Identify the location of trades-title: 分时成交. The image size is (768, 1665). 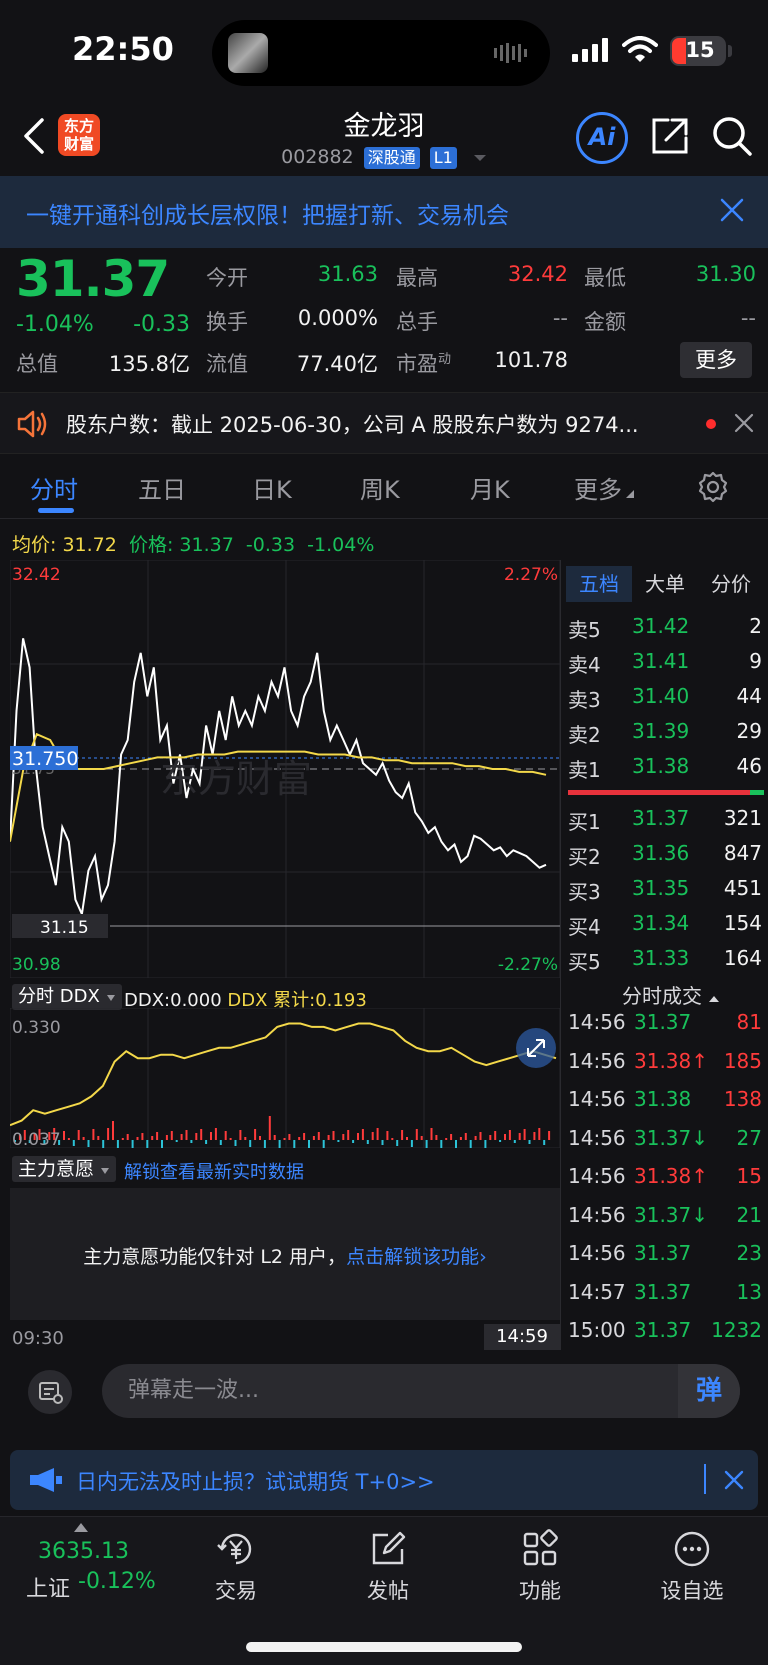
(671, 994).